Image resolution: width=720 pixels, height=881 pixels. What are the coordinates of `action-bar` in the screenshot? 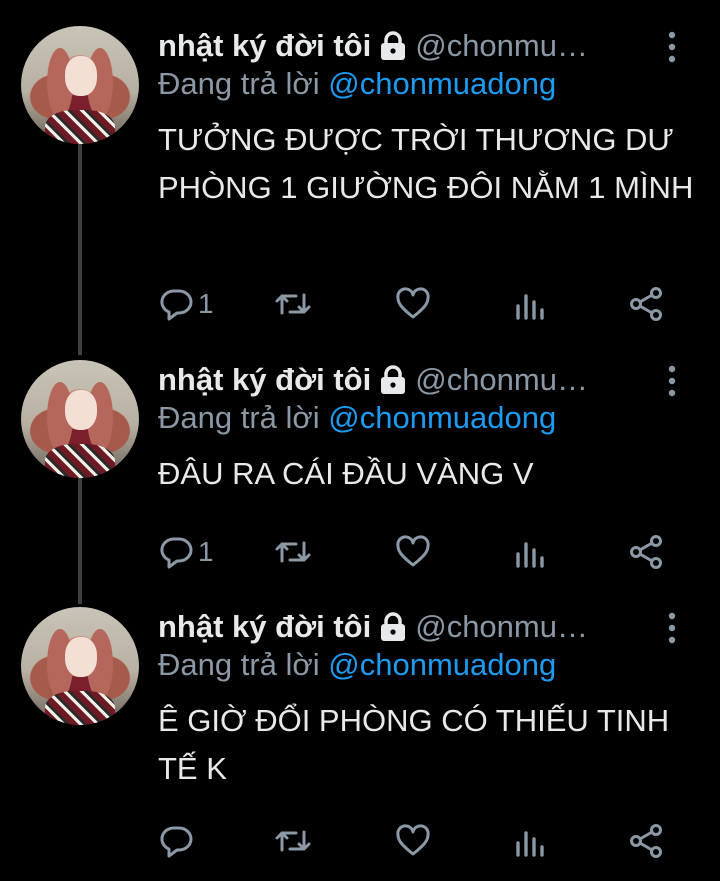 It's located at (418, 841).